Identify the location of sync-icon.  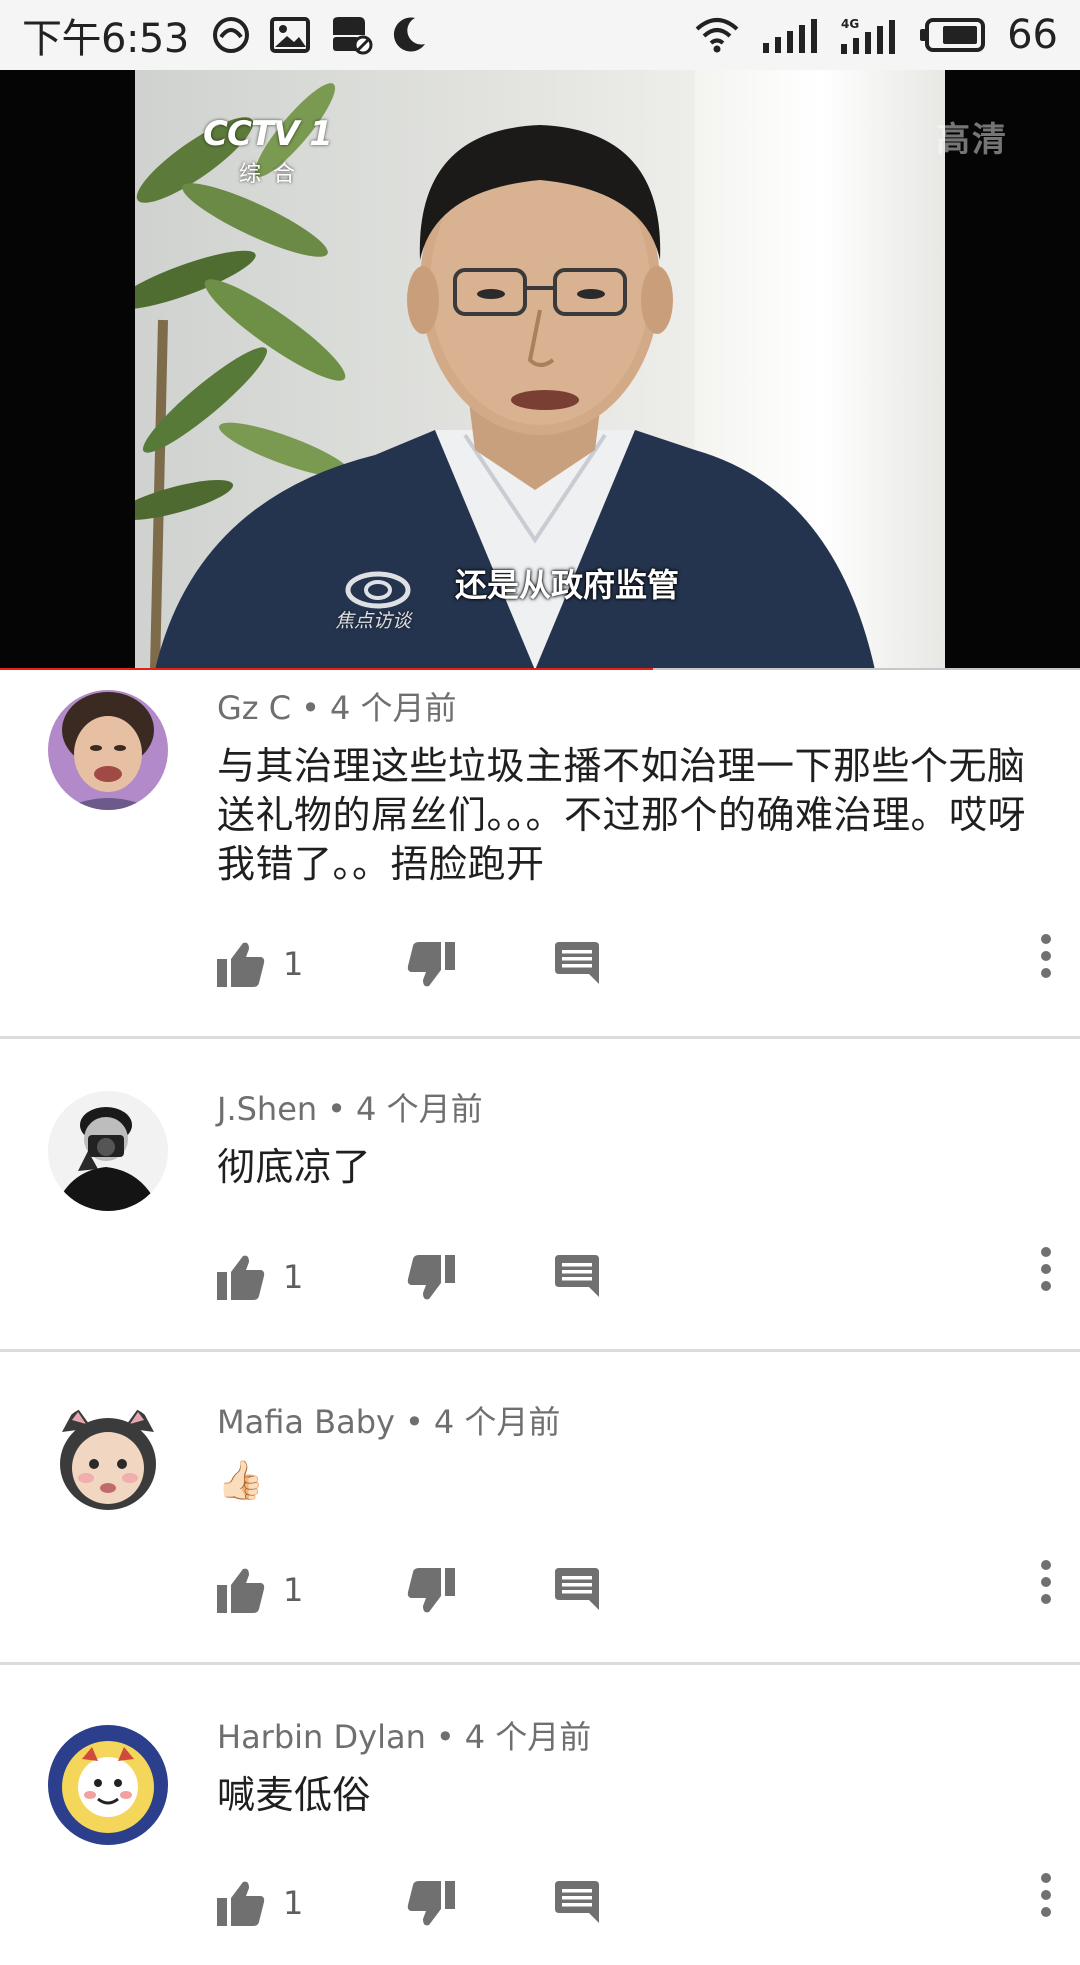
(230, 35).